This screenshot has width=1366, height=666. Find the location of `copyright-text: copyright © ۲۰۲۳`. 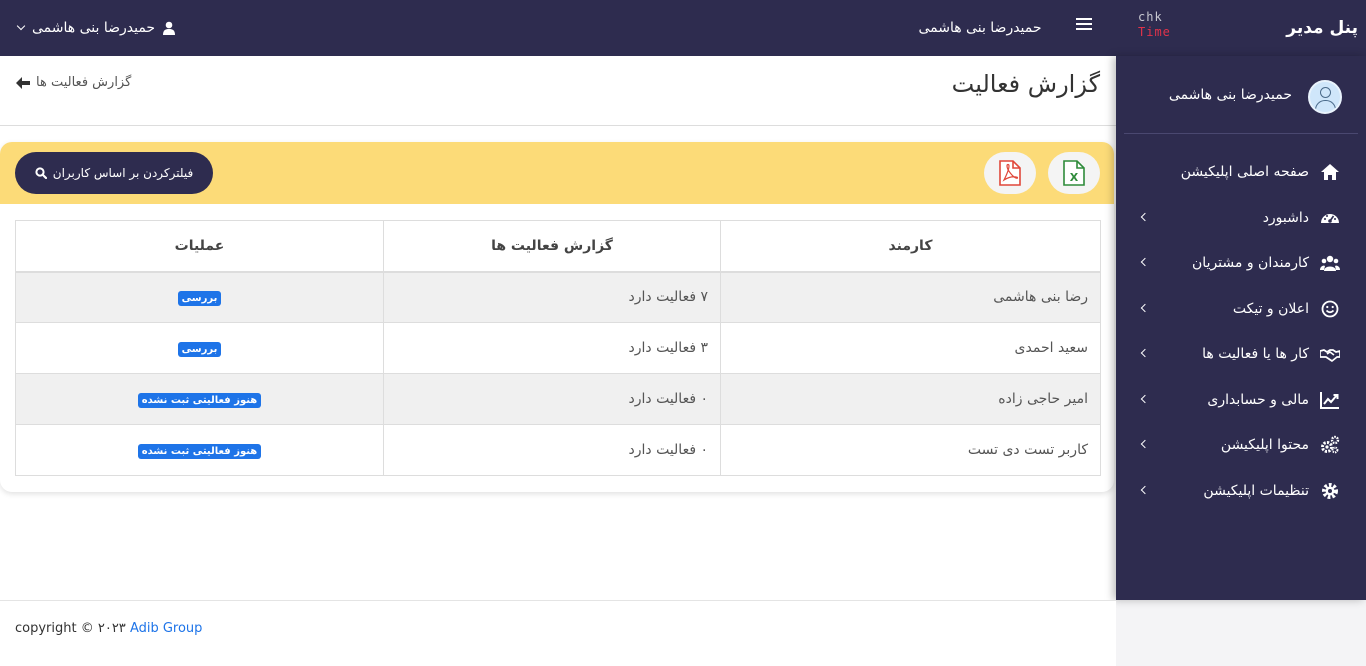

copyright-text: copyright © ۲۰۲۳ is located at coordinates (70, 628).